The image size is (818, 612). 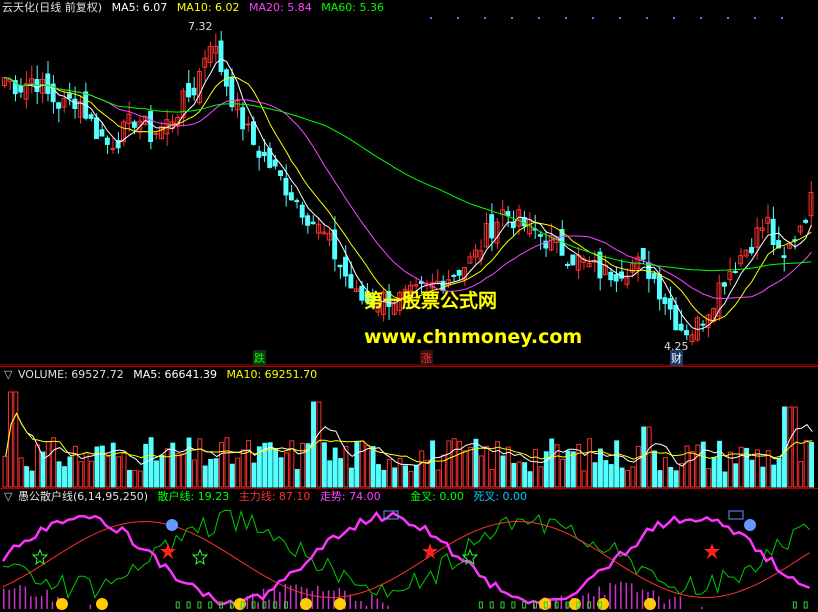 I want to click on ma5-value: MA5: 6.07, so click(x=139, y=7).